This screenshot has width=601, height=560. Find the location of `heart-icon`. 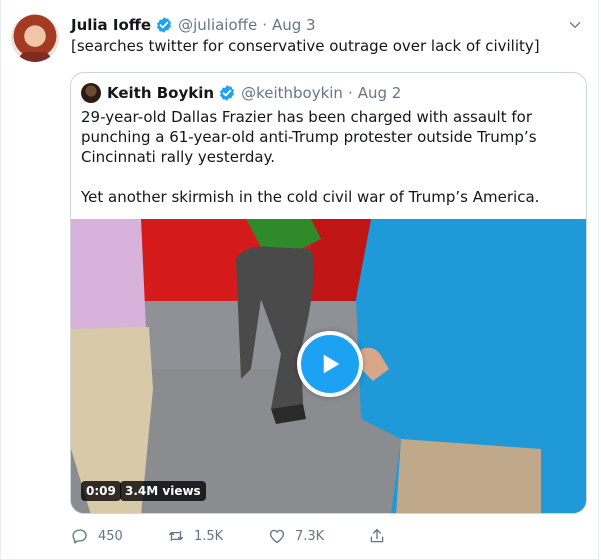

heart-icon is located at coordinates (277, 536).